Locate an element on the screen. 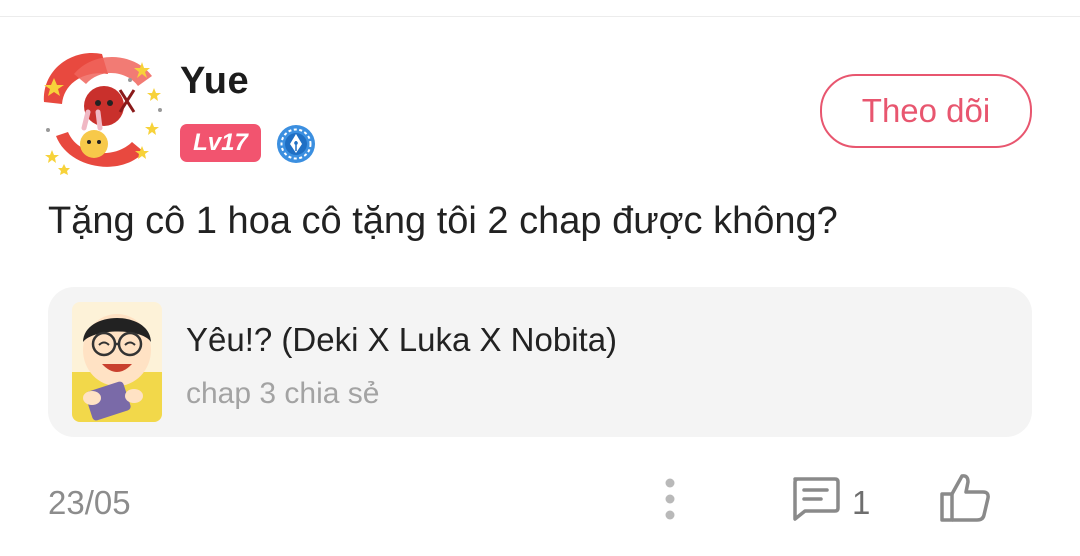 Image resolution: width=1080 pixels, height=556 pixels. follow-button: Theo dõi is located at coordinates (926, 111).